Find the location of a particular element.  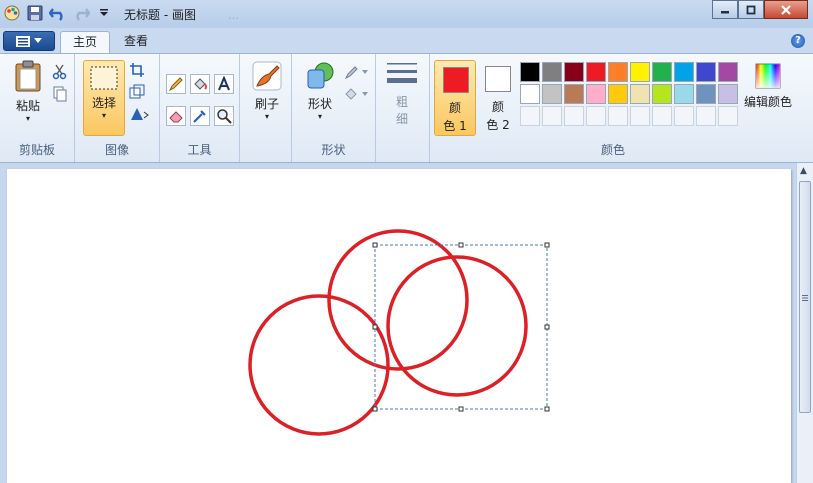

paste-button: 粘贴 ▾ is located at coordinates (28, 98).